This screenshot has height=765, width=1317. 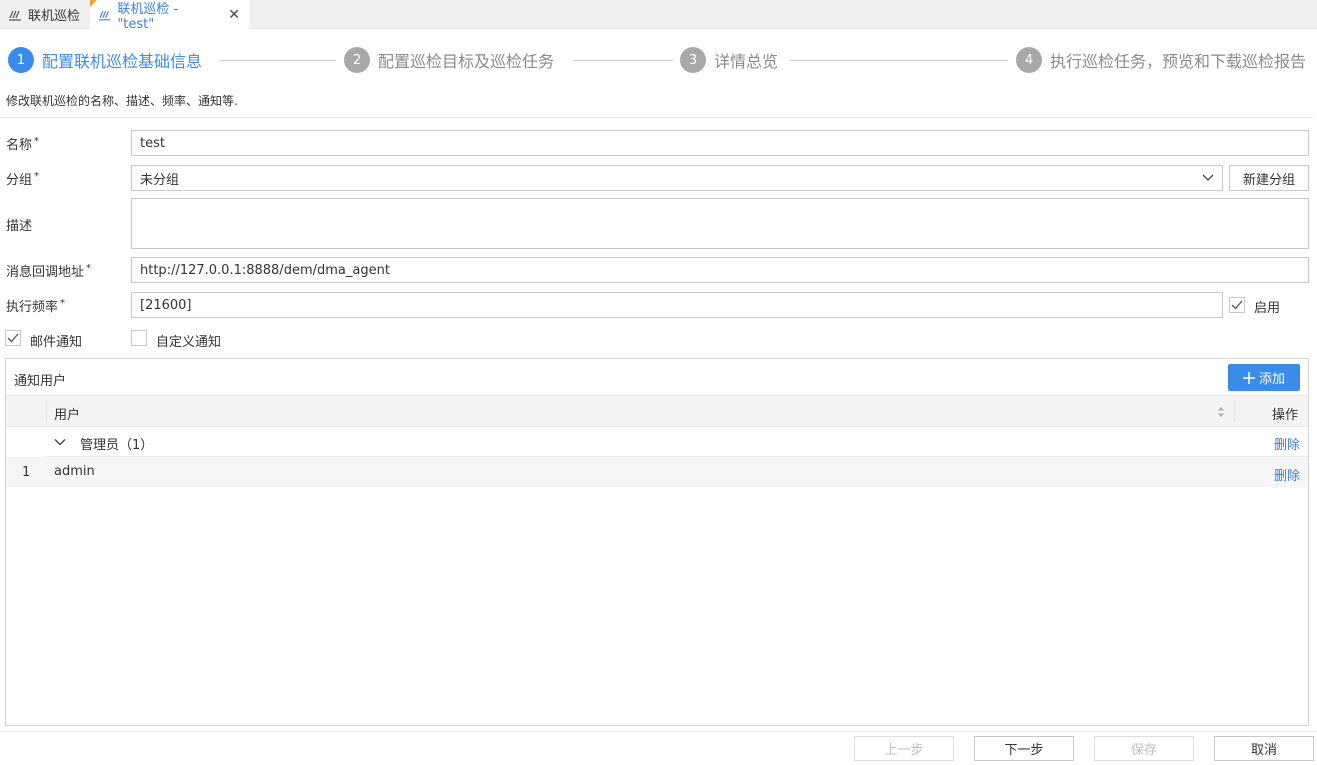 What do you see at coordinates (54, 16) in the screenshot?
I see `tab-label: 联机巡检` at bounding box center [54, 16].